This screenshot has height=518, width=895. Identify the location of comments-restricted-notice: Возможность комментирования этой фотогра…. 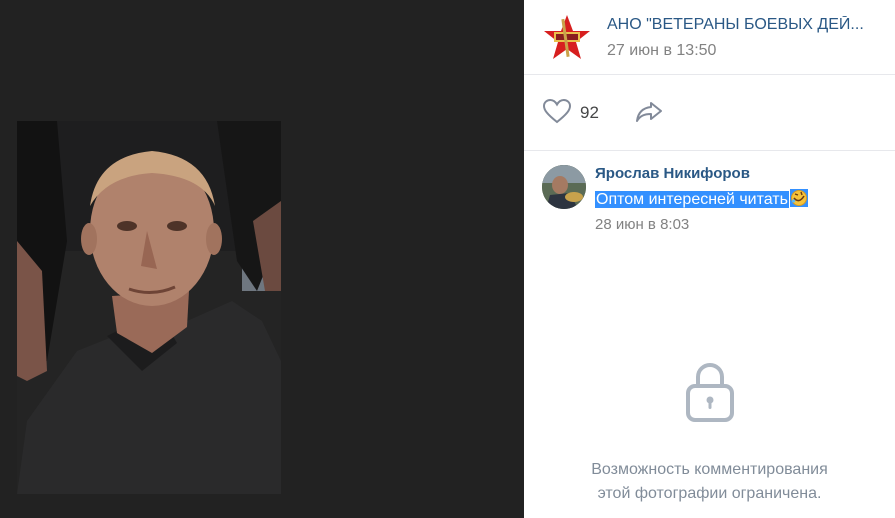
(709, 433).